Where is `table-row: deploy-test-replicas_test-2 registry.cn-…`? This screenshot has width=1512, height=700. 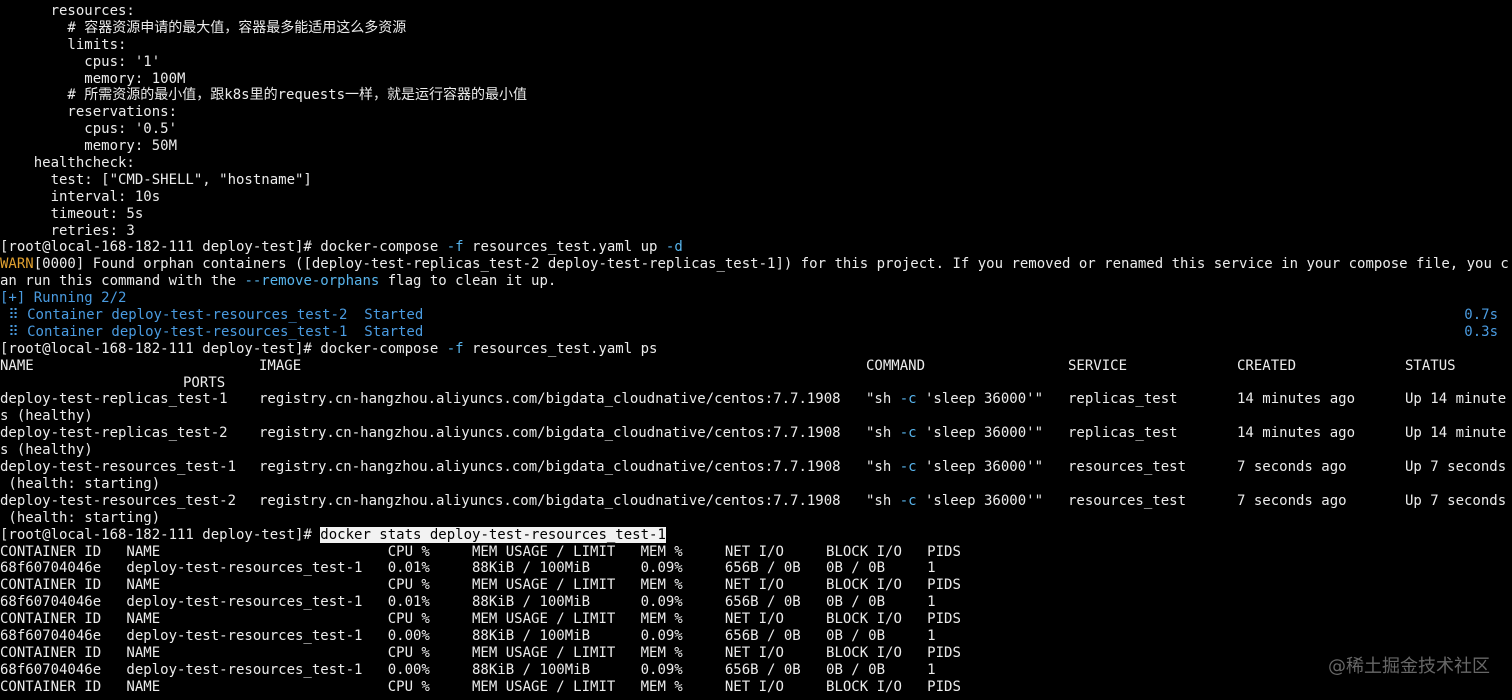
table-row: deploy-test-replicas_test-2 registry.cn-… is located at coordinates (756, 433).